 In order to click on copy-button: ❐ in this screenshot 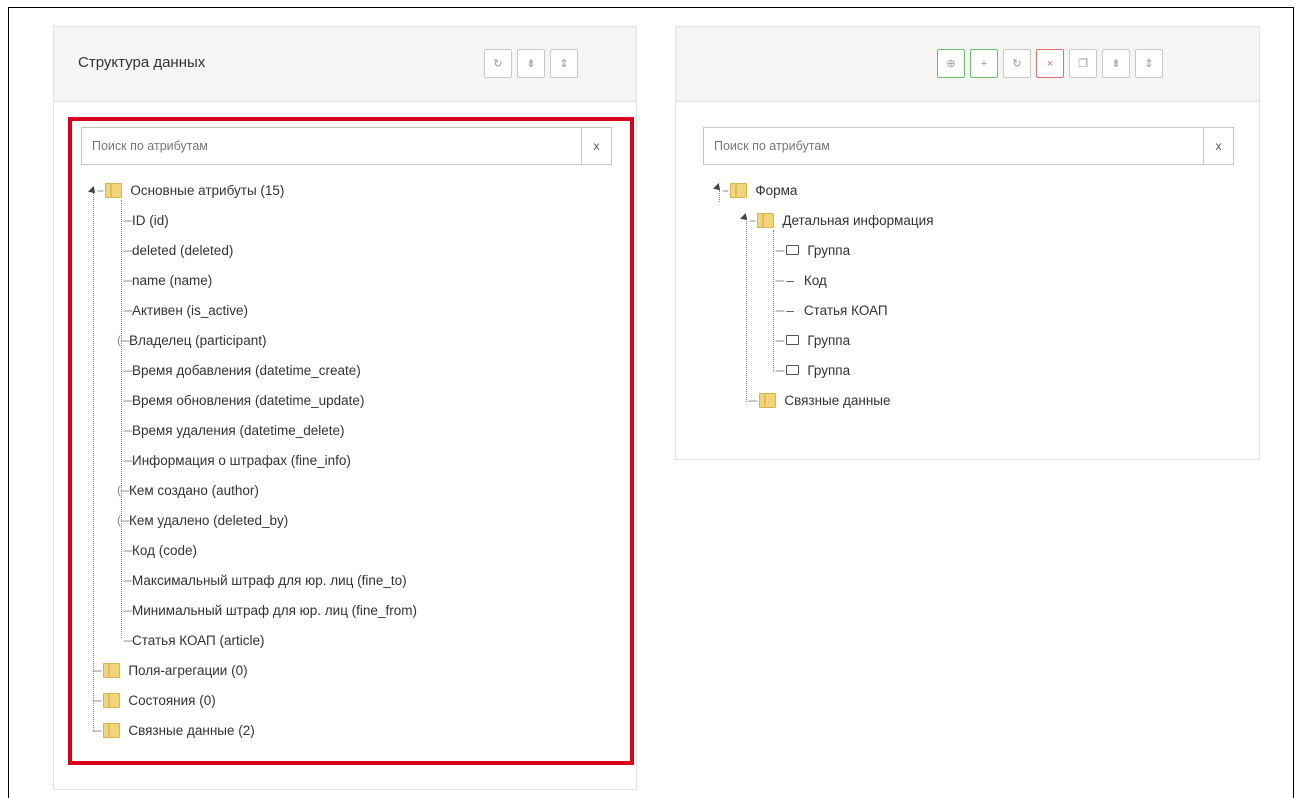, I will do `click(1083, 63)`.